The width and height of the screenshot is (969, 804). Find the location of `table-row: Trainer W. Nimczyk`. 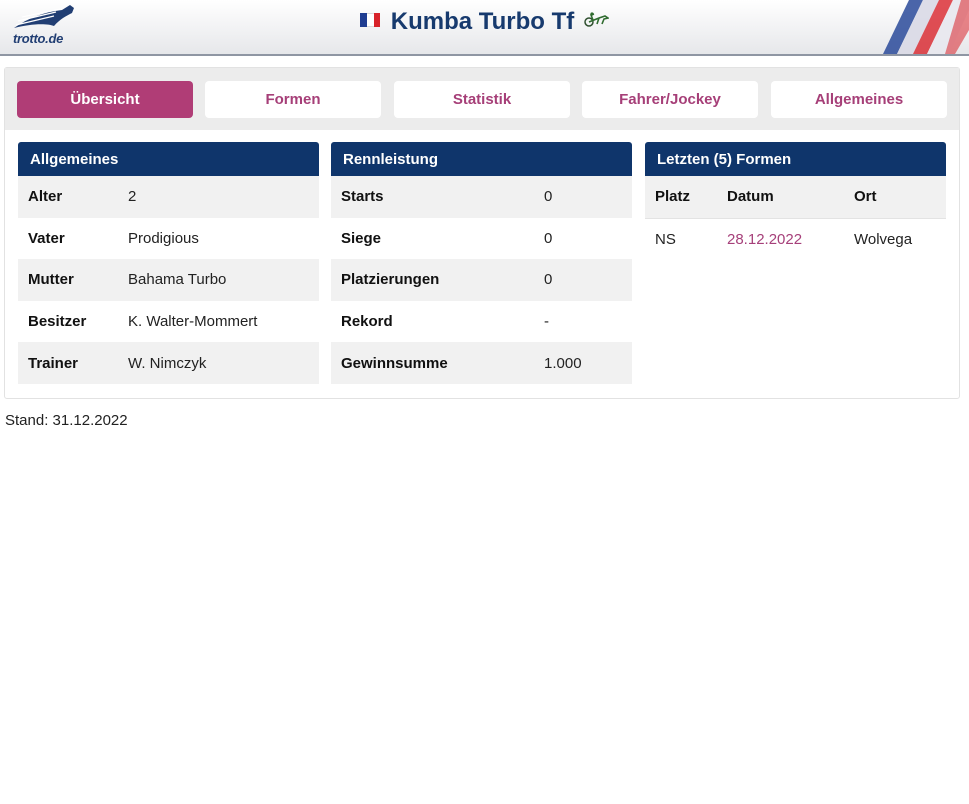

table-row: Trainer W. Nimczyk is located at coordinates (168, 363).